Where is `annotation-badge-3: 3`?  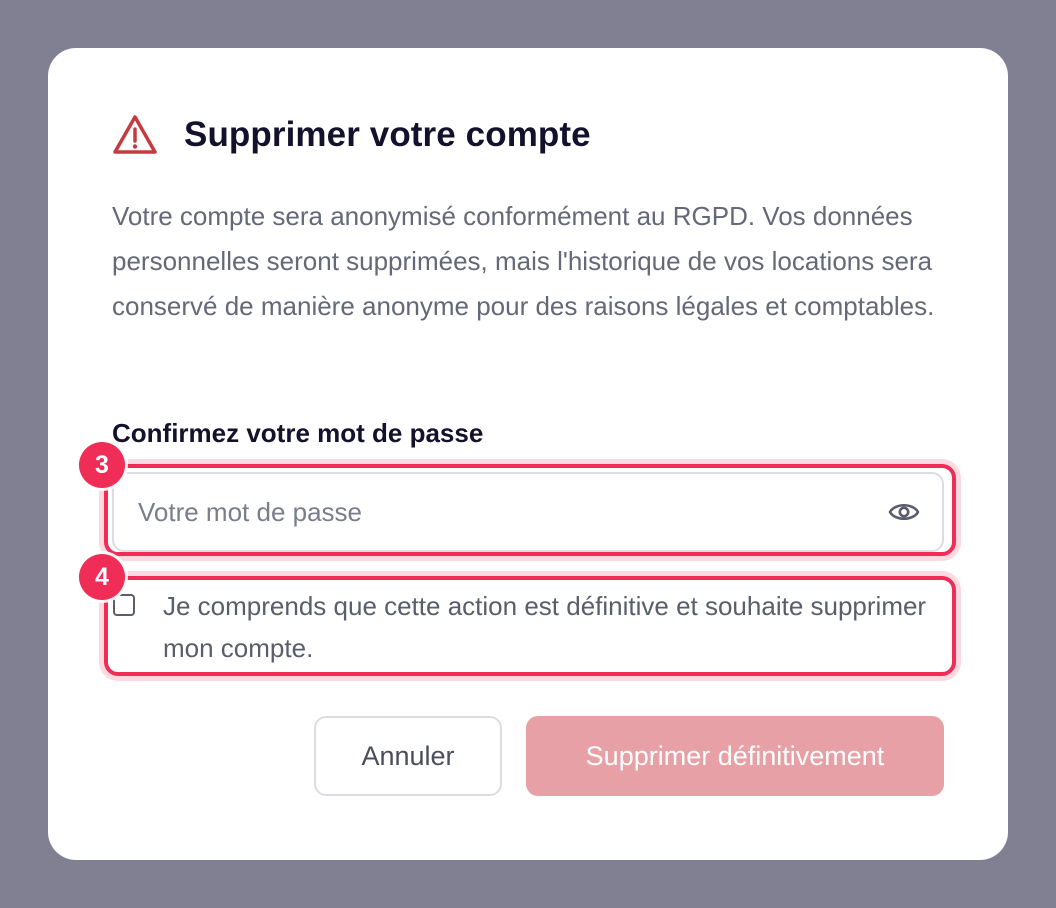 annotation-badge-3: 3 is located at coordinates (102, 465).